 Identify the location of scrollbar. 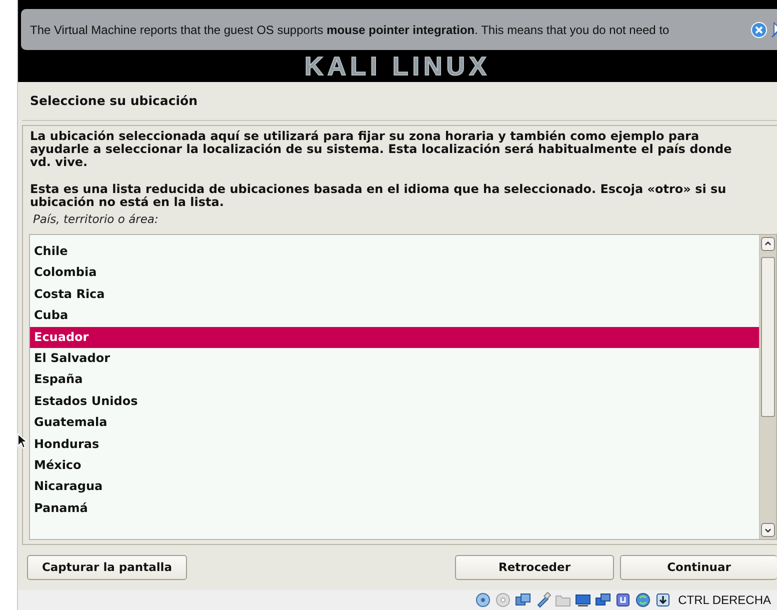
(767, 387).